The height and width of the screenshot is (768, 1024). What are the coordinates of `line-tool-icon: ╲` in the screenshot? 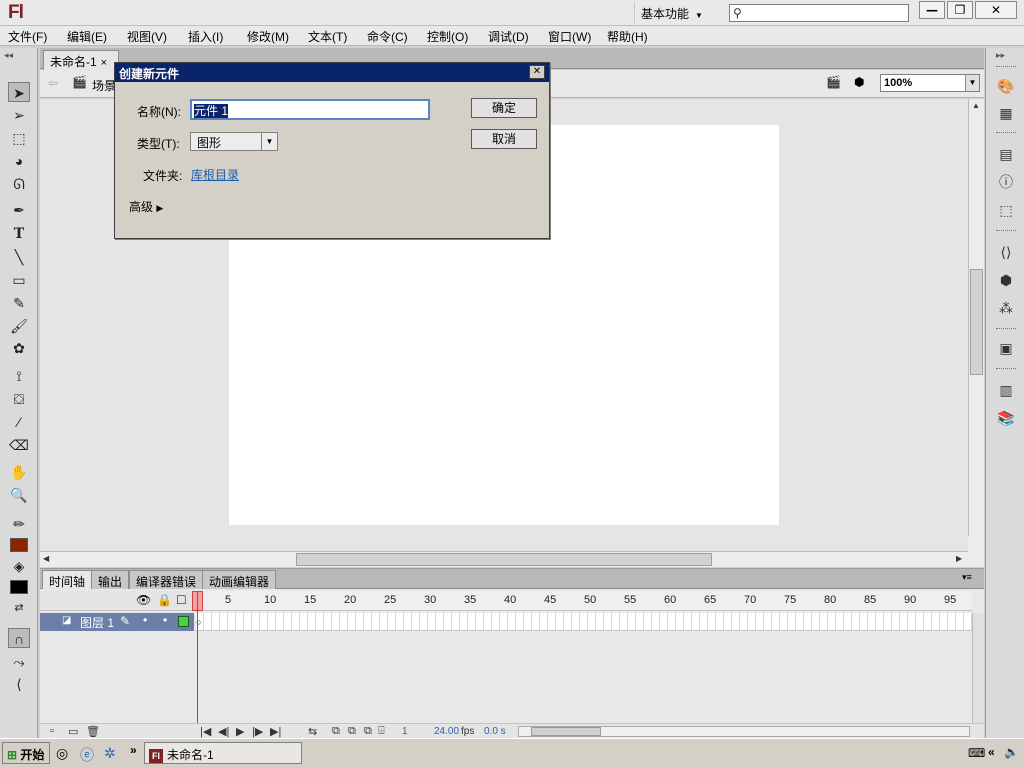 It's located at (19, 257).